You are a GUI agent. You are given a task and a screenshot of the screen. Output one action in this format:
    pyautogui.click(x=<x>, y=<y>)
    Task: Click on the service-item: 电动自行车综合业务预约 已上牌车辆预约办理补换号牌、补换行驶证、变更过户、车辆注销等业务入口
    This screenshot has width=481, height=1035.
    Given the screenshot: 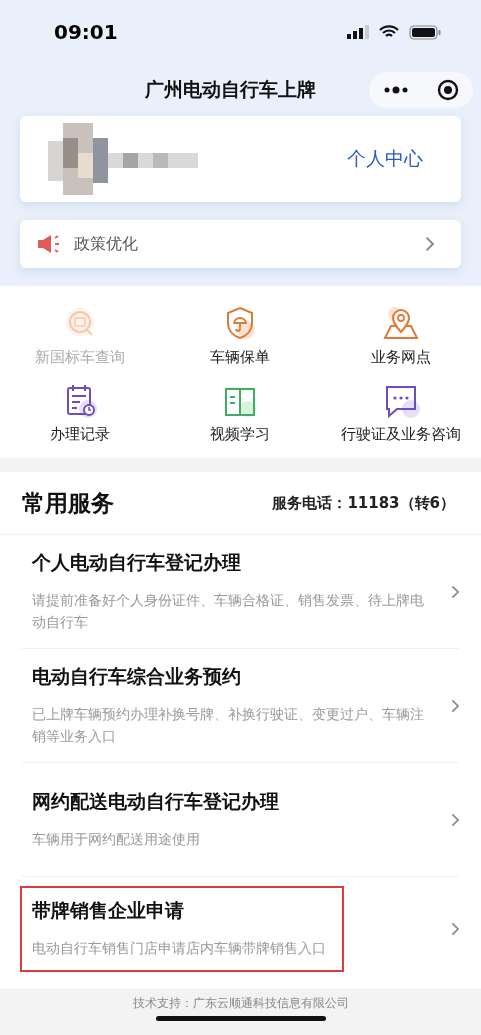 What is the action you would take?
    pyautogui.click(x=240, y=706)
    